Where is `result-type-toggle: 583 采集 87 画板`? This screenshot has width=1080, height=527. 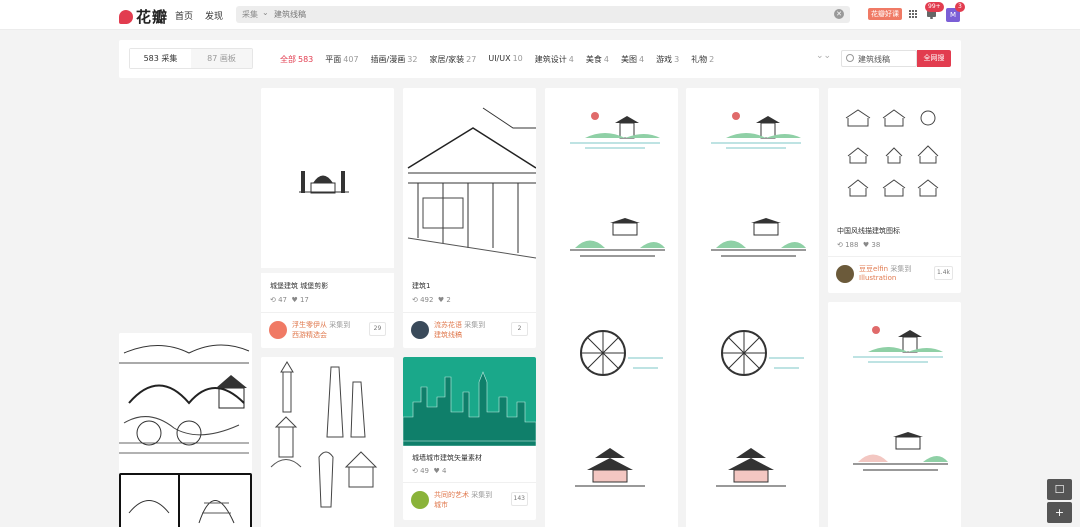 result-type-toggle: 583 采集 87 画板 is located at coordinates (191, 58).